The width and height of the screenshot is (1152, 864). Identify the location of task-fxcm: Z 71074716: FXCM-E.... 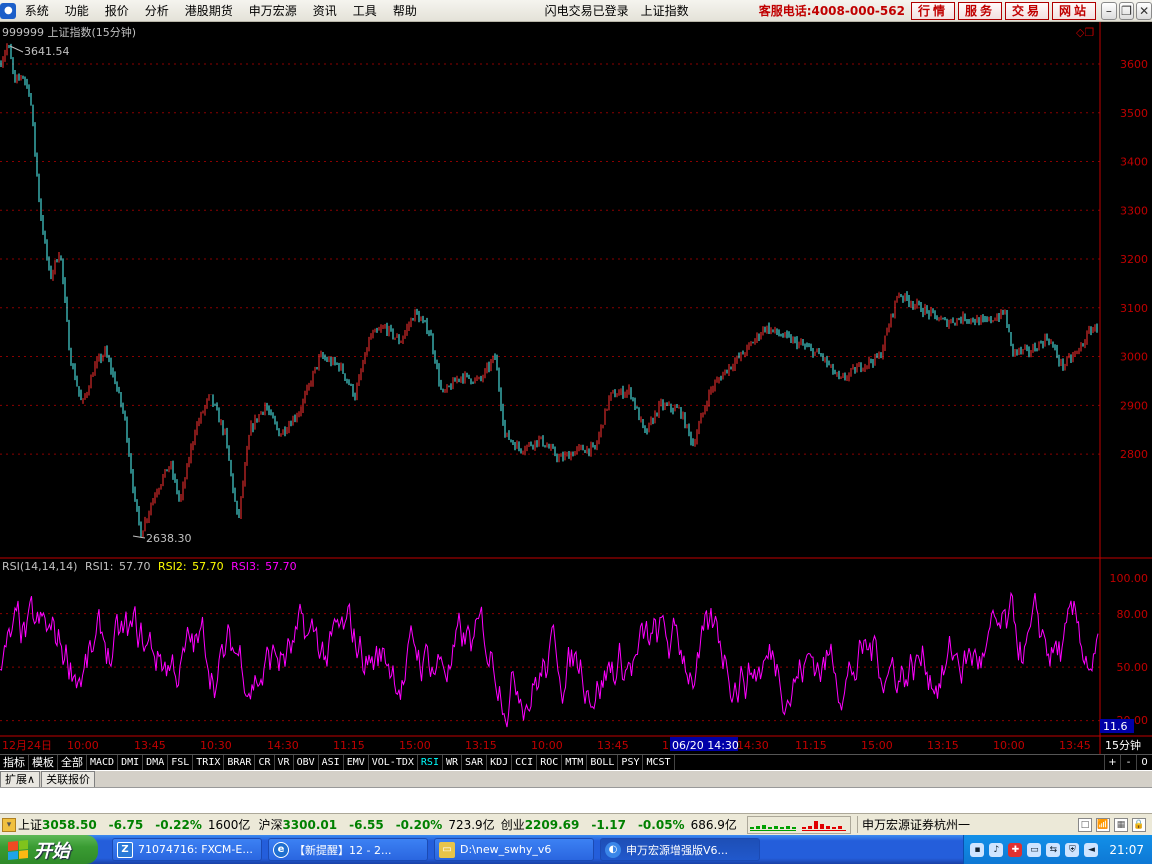
(187, 849).